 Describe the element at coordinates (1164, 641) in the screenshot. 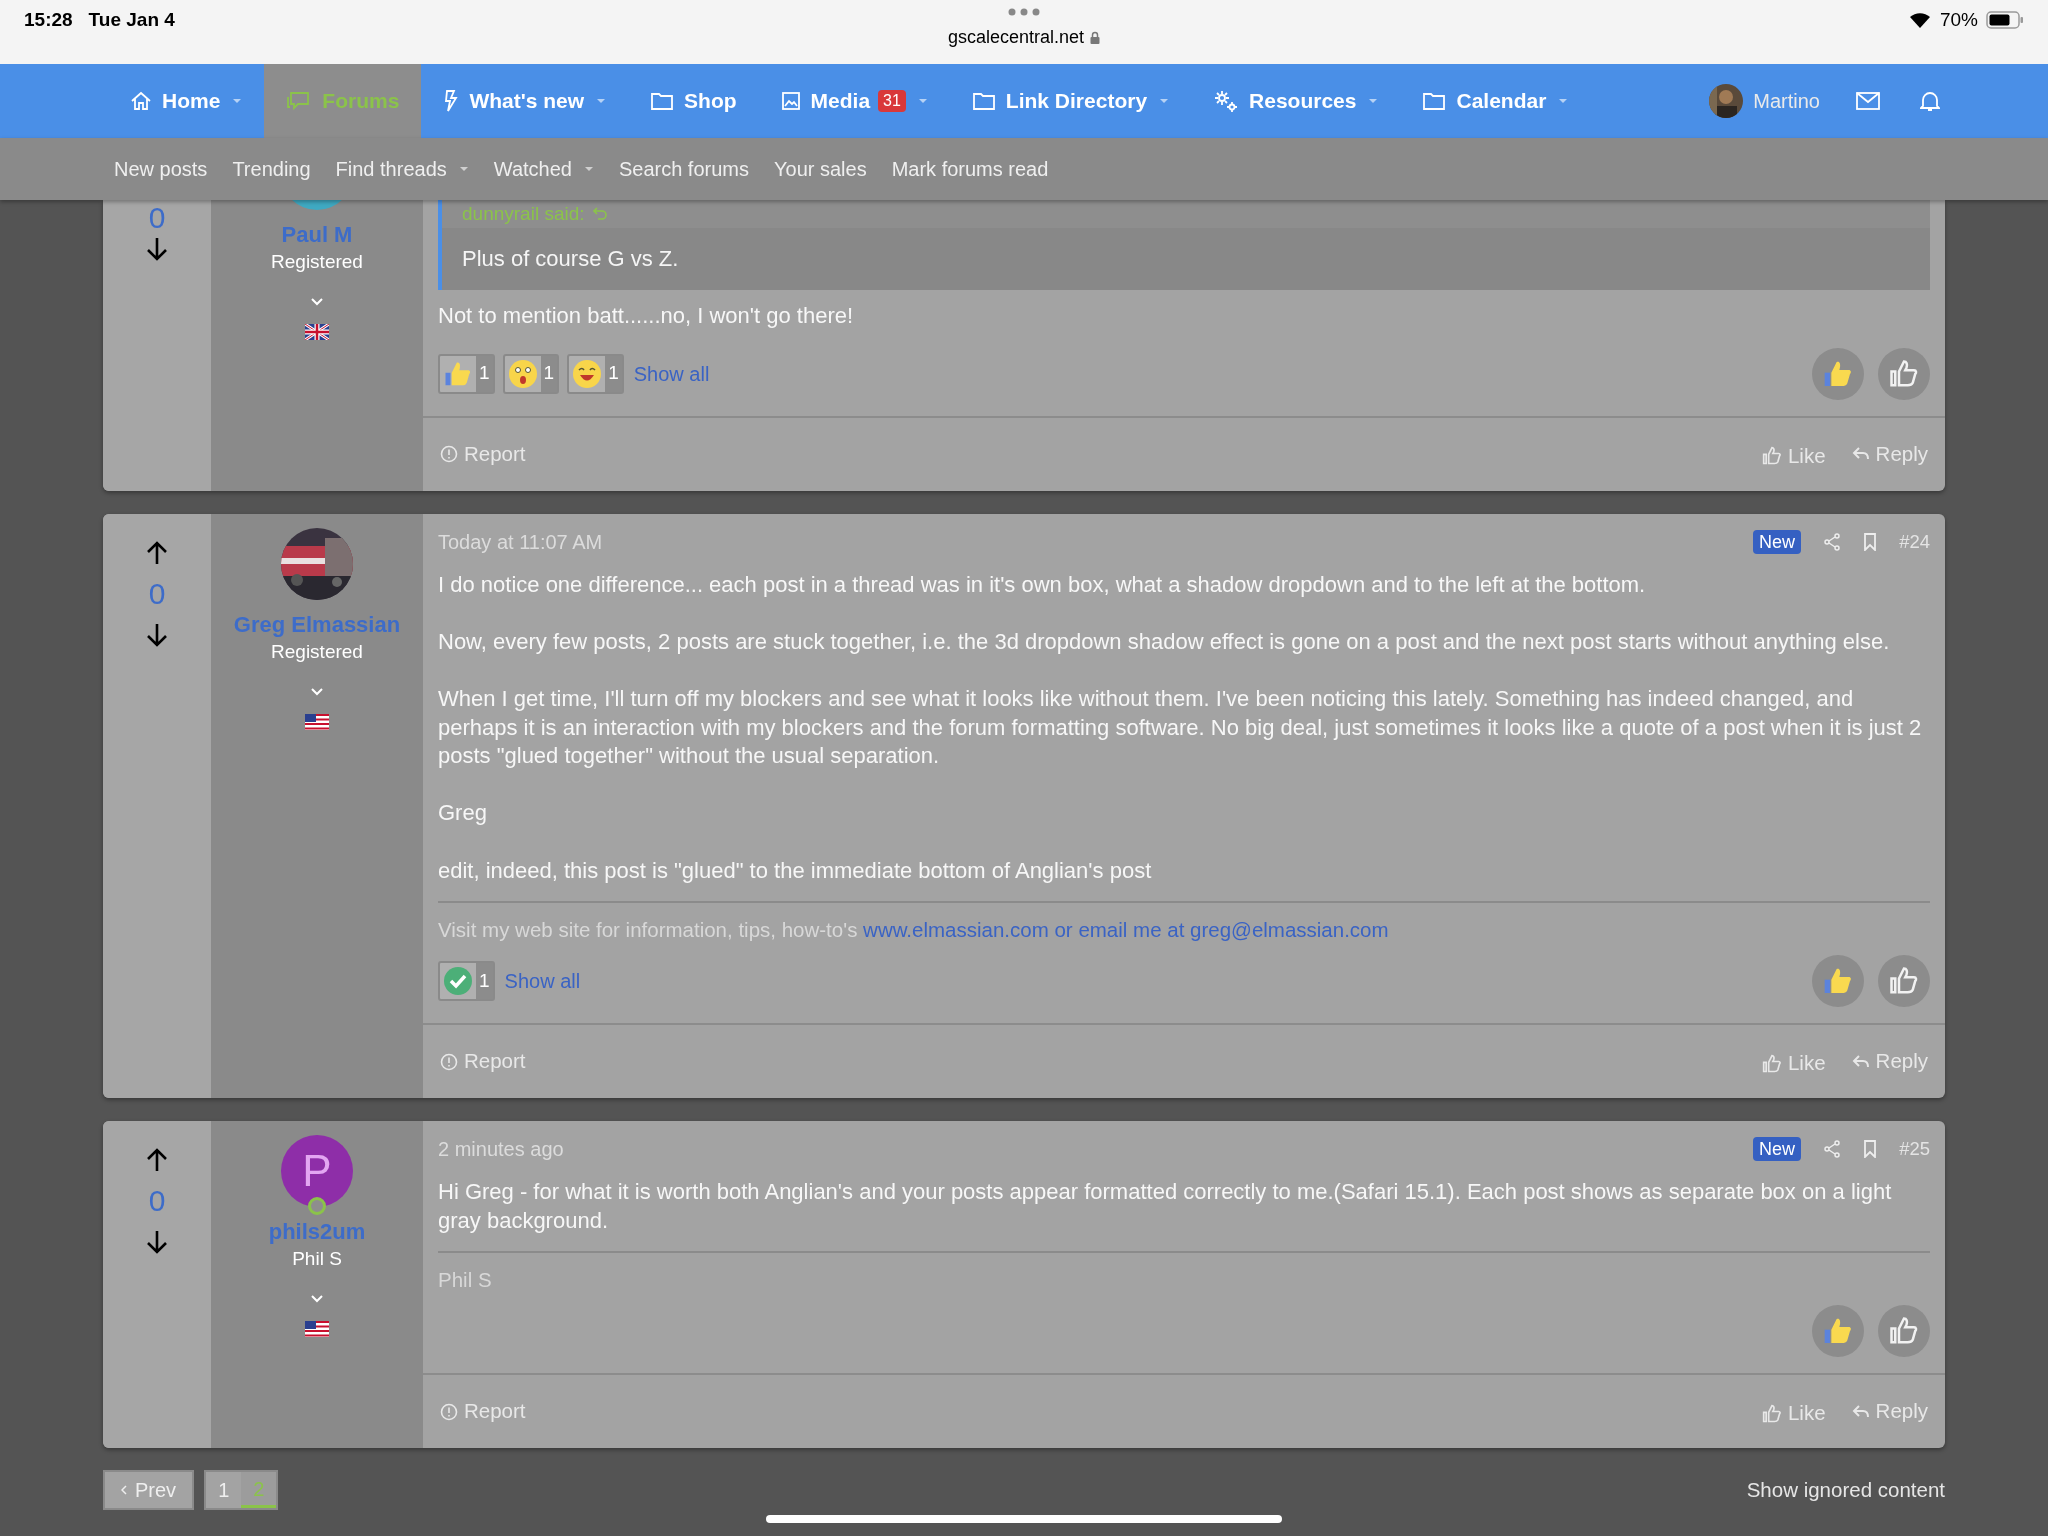

I see `post-text: Now, every few posts, 2 posts are stuck together, i.e. the 3d dropdown shadow effect is gone on a post and the next post starts without anything else.` at that location.